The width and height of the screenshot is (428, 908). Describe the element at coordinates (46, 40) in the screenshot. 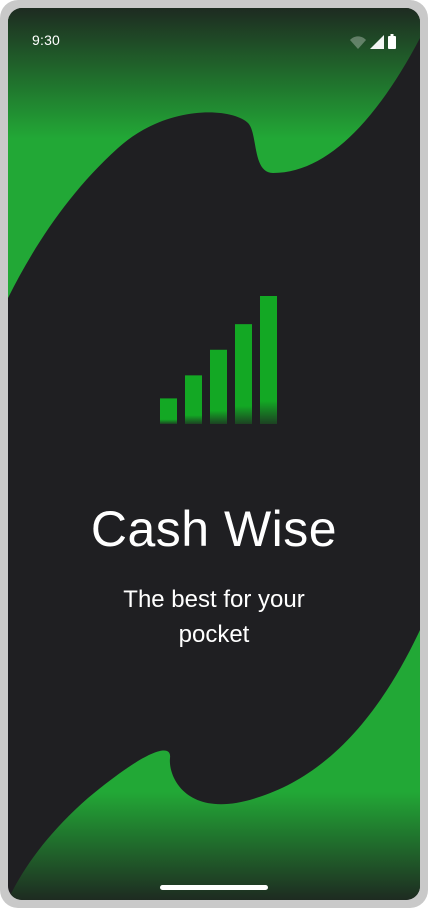

I see `status-time: 9:30` at that location.